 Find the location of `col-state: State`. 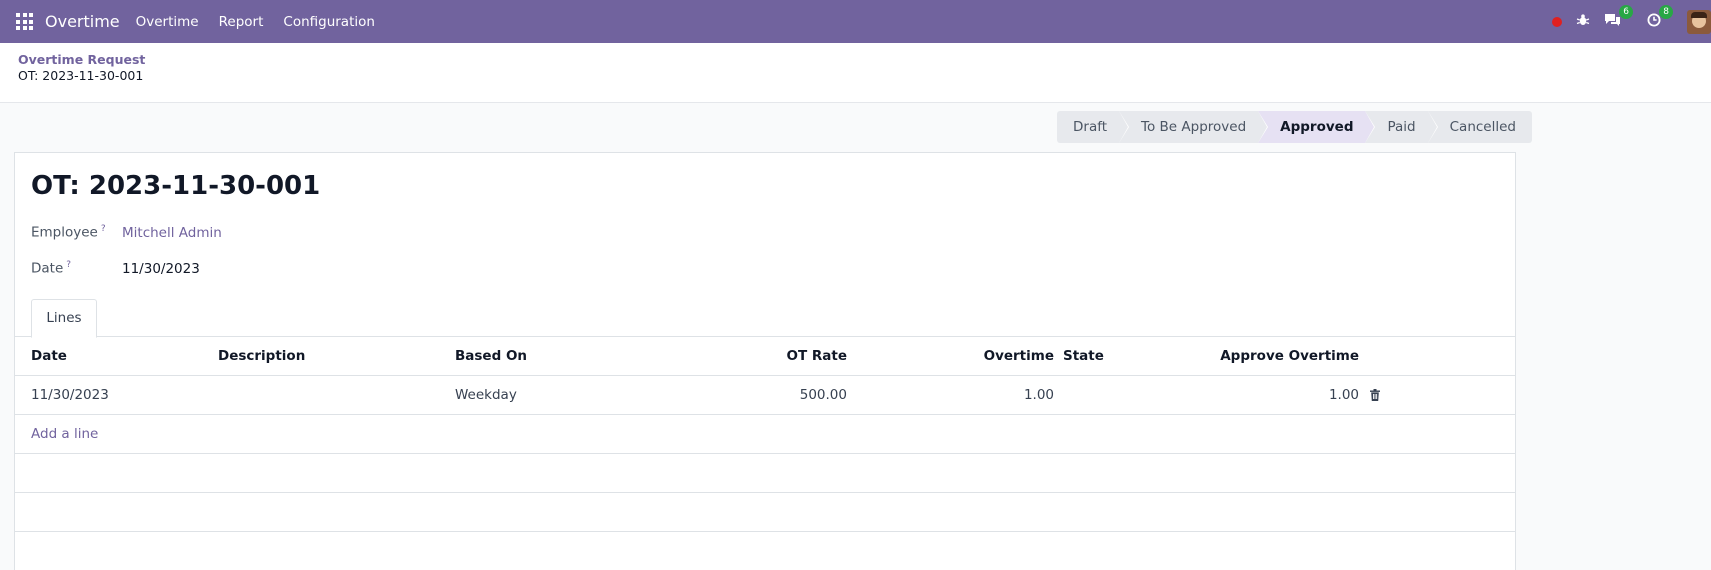

col-state: State is located at coordinates (1083, 356).